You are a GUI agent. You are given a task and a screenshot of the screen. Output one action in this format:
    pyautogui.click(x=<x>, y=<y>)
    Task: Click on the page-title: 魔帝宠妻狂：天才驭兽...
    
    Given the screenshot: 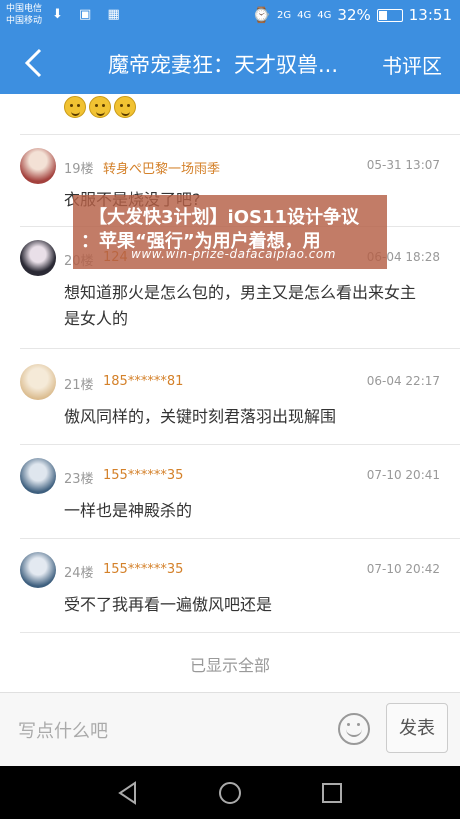 What is the action you would take?
    pyautogui.click(x=223, y=65)
    